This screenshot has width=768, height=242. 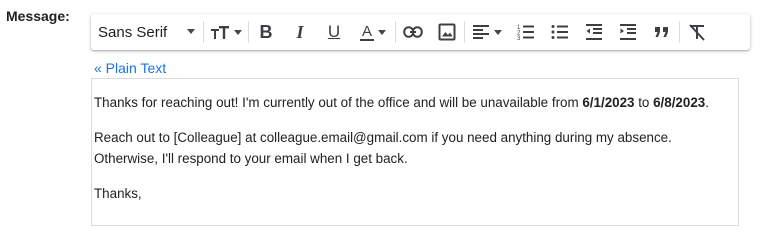 I want to click on text-color-button: A, so click(x=373, y=32).